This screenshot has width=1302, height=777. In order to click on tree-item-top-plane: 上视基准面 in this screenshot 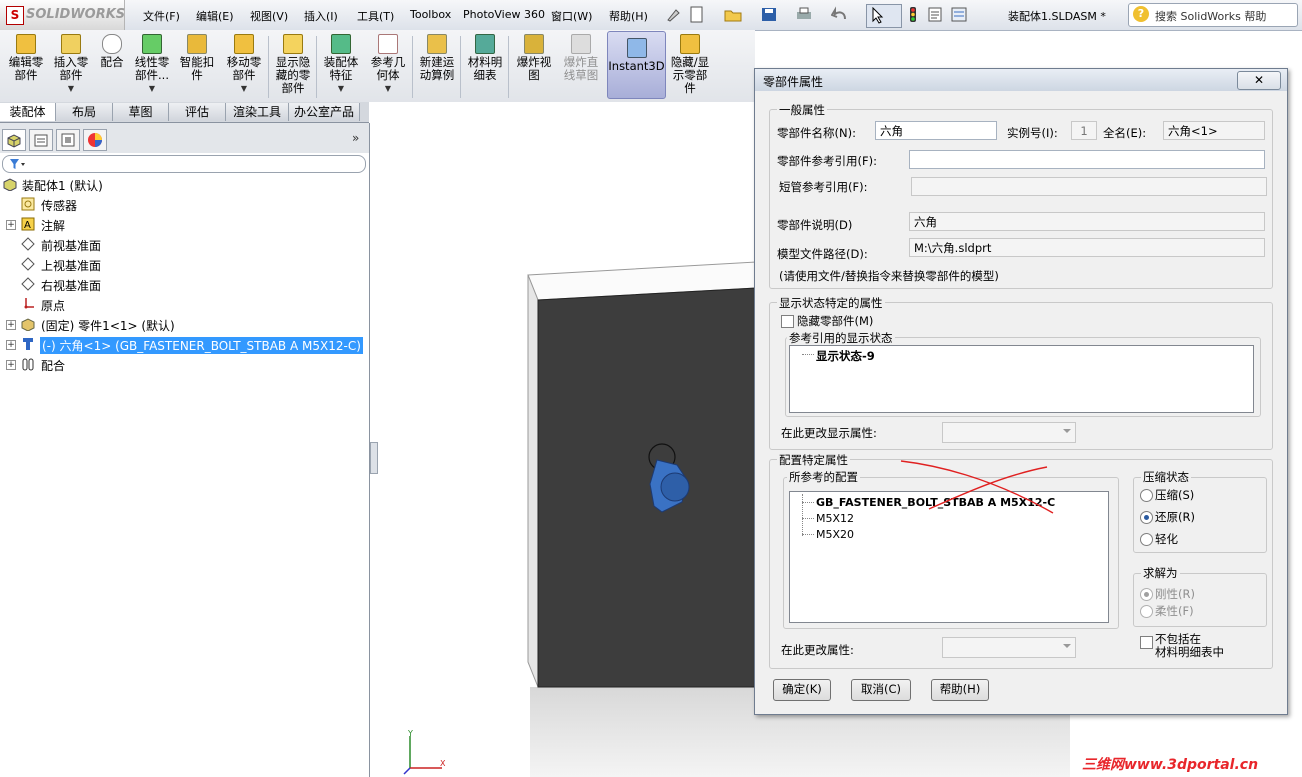, I will do `click(180, 265)`.